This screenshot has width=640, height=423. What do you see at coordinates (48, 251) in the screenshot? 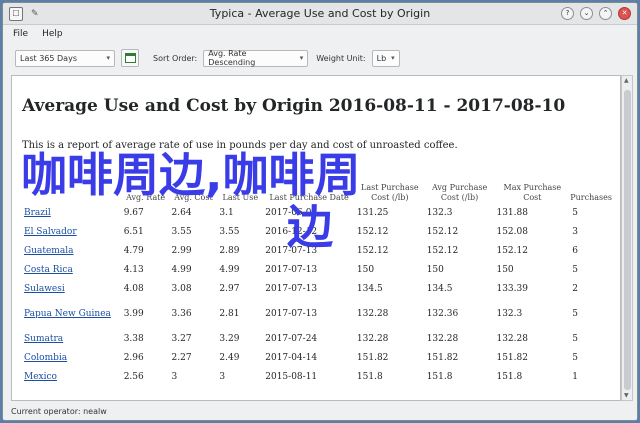
I see `origin-link: Guatemala` at bounding box center [48, 251].